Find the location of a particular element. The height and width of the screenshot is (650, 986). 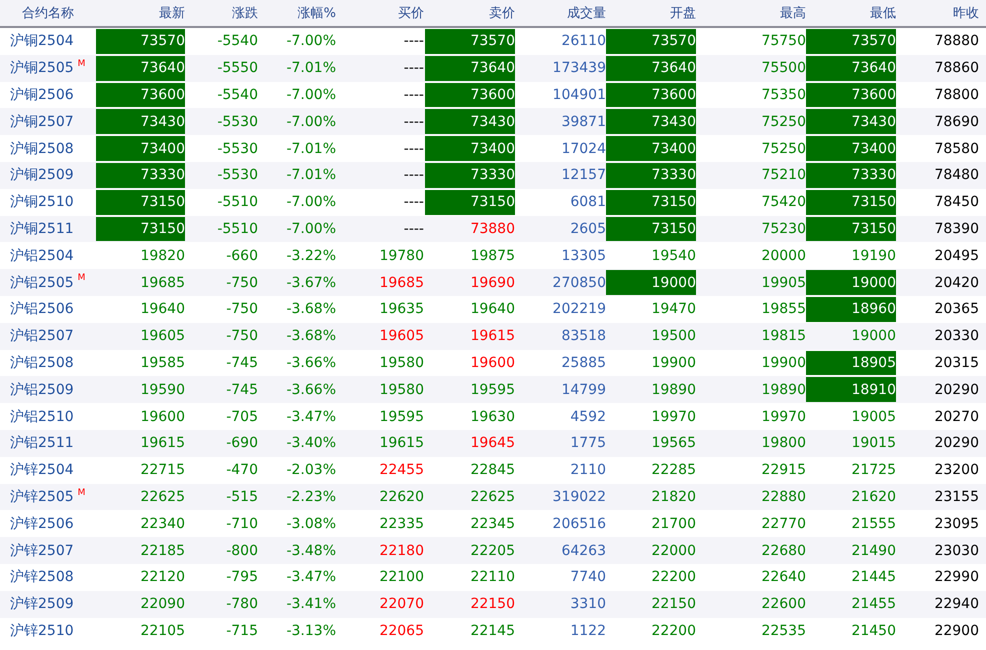

table-cell: 73330 is located at coordinates (470, 175).